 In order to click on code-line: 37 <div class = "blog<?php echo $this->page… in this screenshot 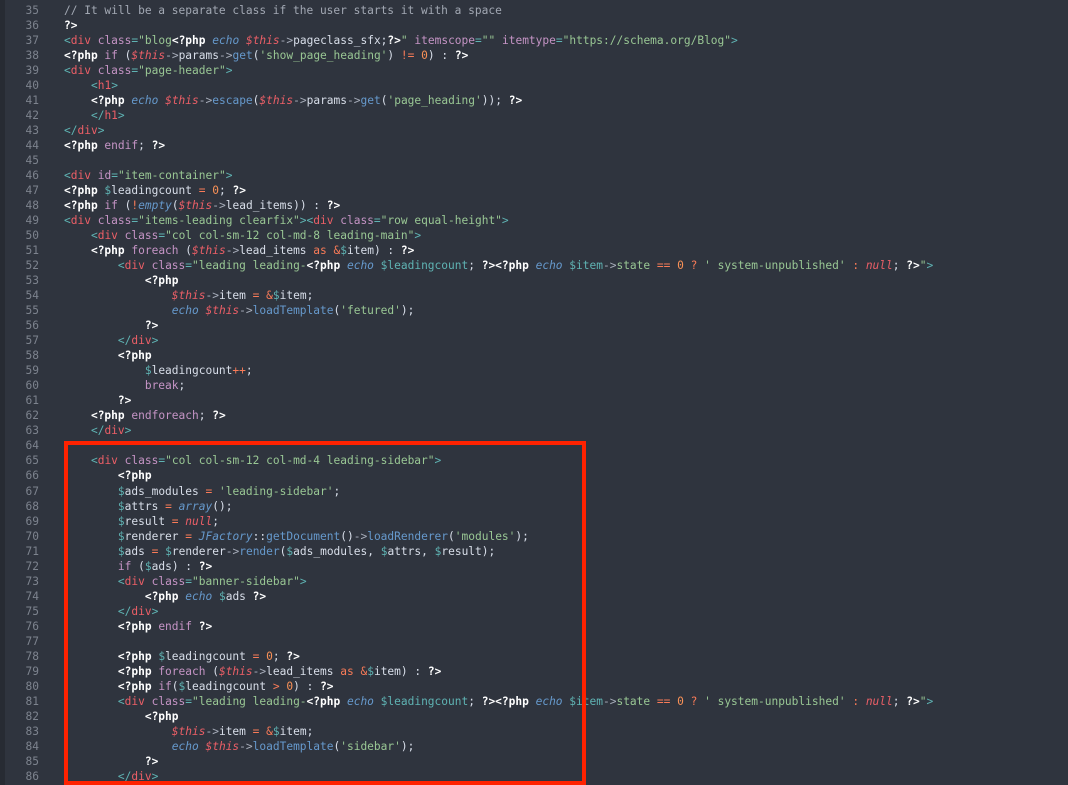, I will do `click(534, 40)`.